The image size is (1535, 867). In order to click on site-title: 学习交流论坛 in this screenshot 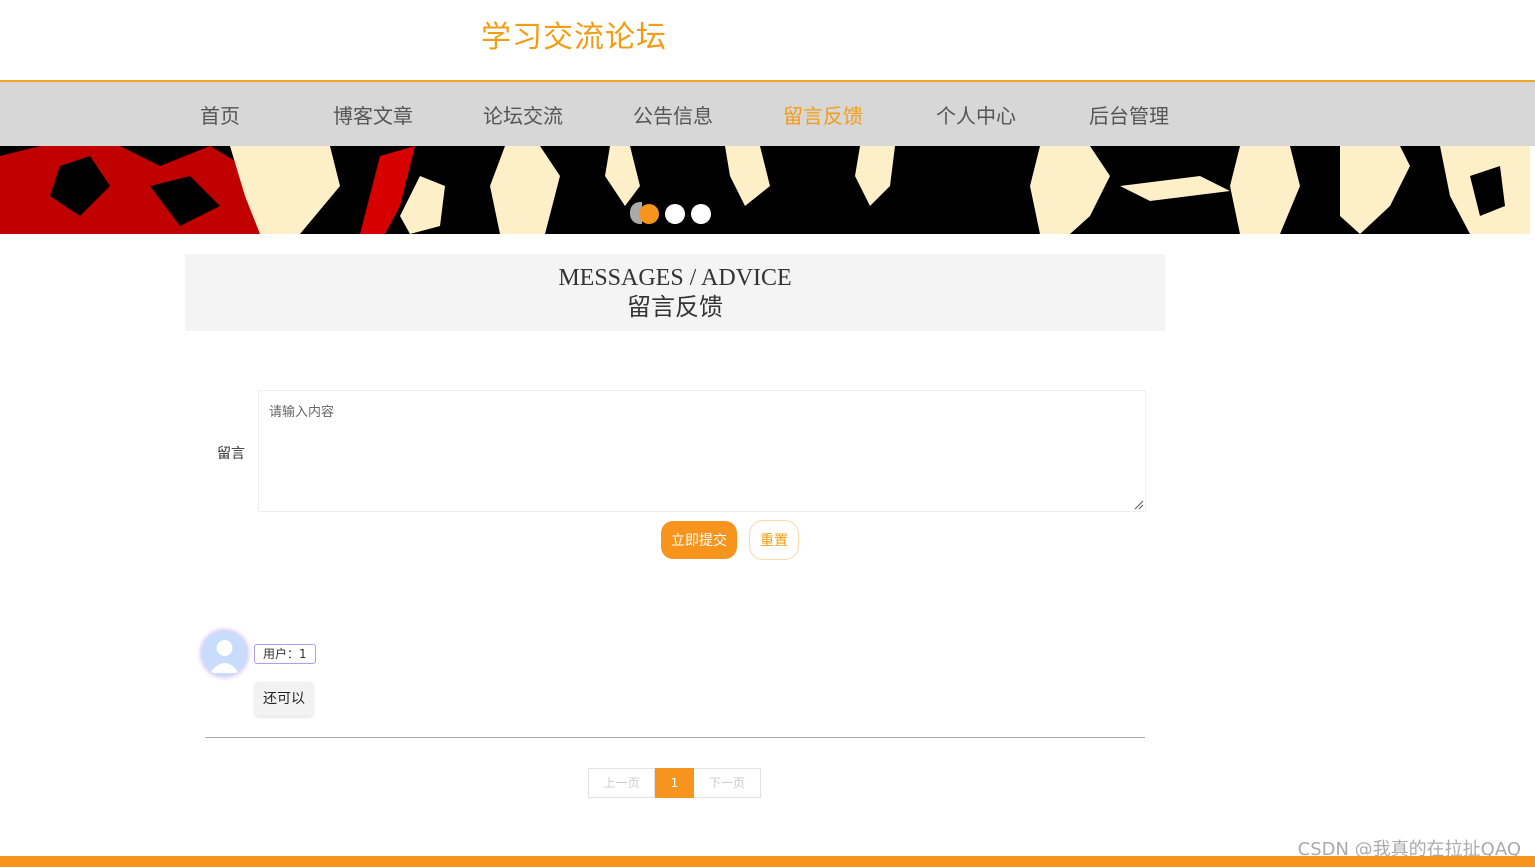, I will do `click(574, 37)`.